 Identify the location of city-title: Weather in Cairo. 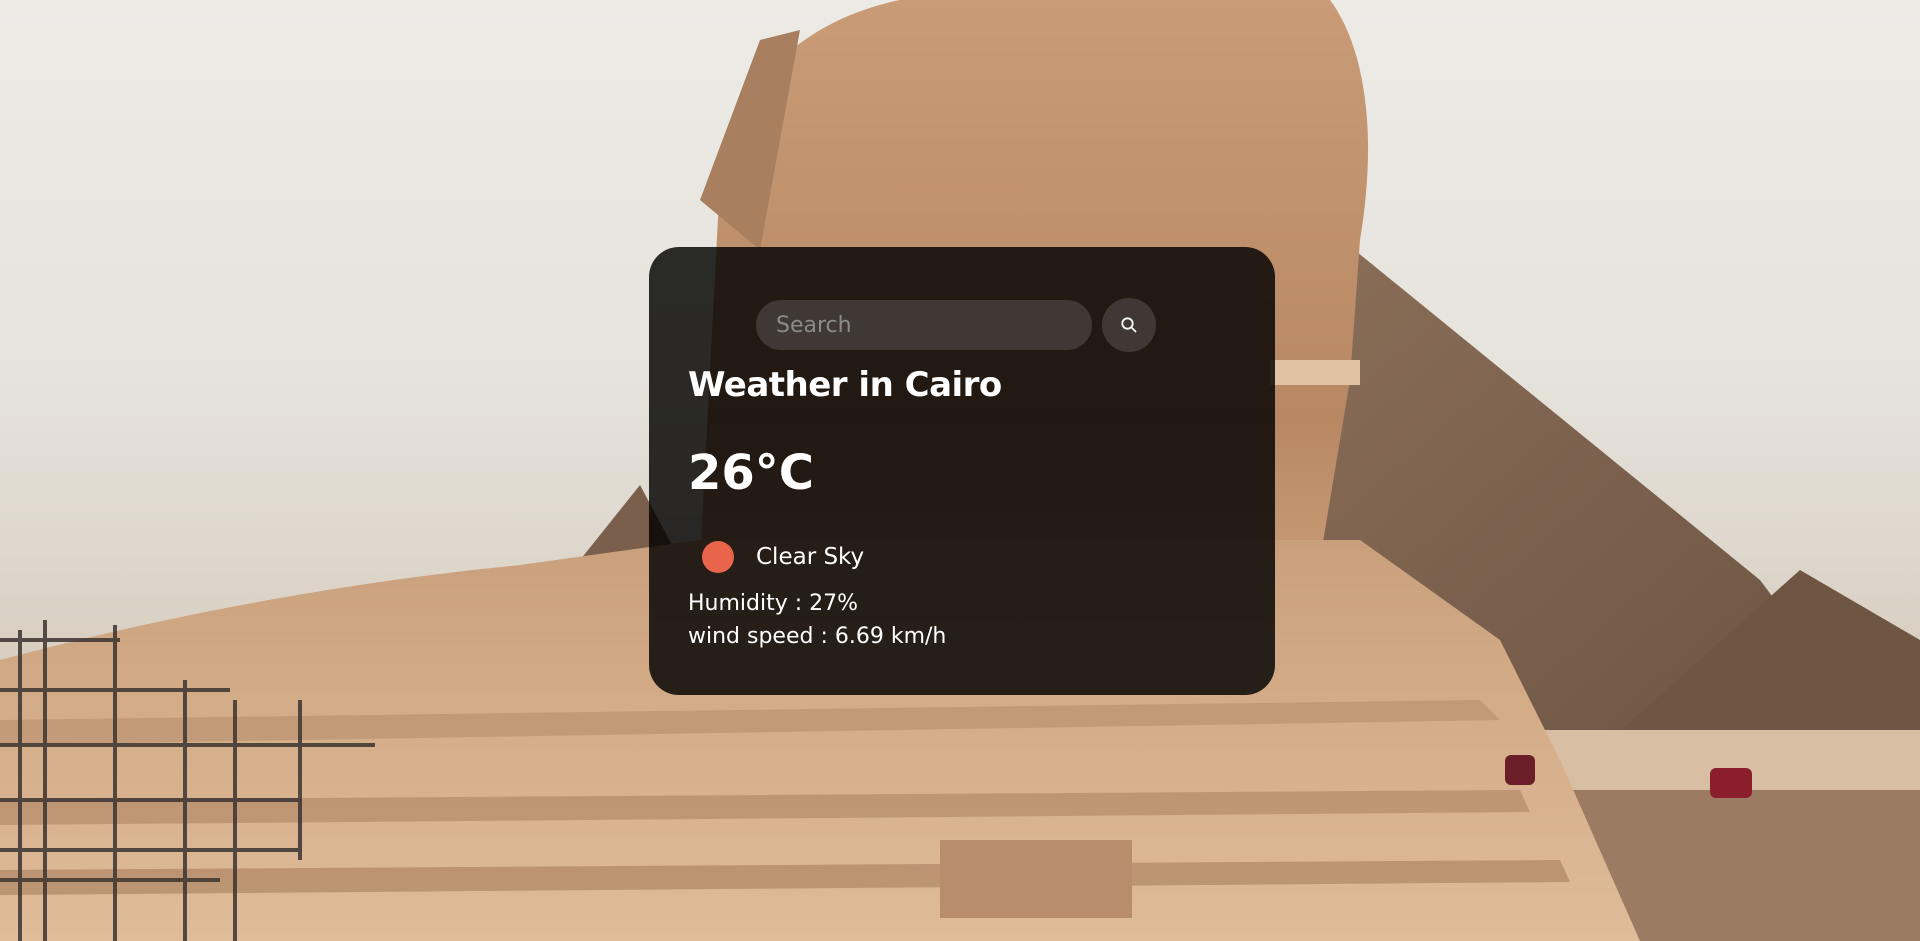
(845, 385).